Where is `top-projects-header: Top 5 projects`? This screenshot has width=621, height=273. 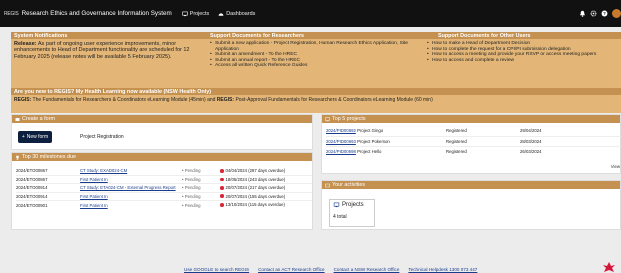
top-projects-header: Top 5 projects is located at coordinates (471, 119).